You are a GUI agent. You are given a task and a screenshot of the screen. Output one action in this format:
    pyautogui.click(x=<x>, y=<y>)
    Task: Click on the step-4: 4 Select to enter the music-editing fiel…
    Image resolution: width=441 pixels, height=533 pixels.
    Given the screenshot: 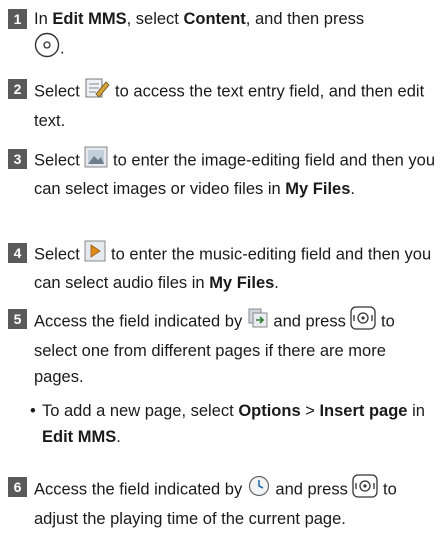 What is the action you would take?
    pyautogui.click(x=222, y=268)
    